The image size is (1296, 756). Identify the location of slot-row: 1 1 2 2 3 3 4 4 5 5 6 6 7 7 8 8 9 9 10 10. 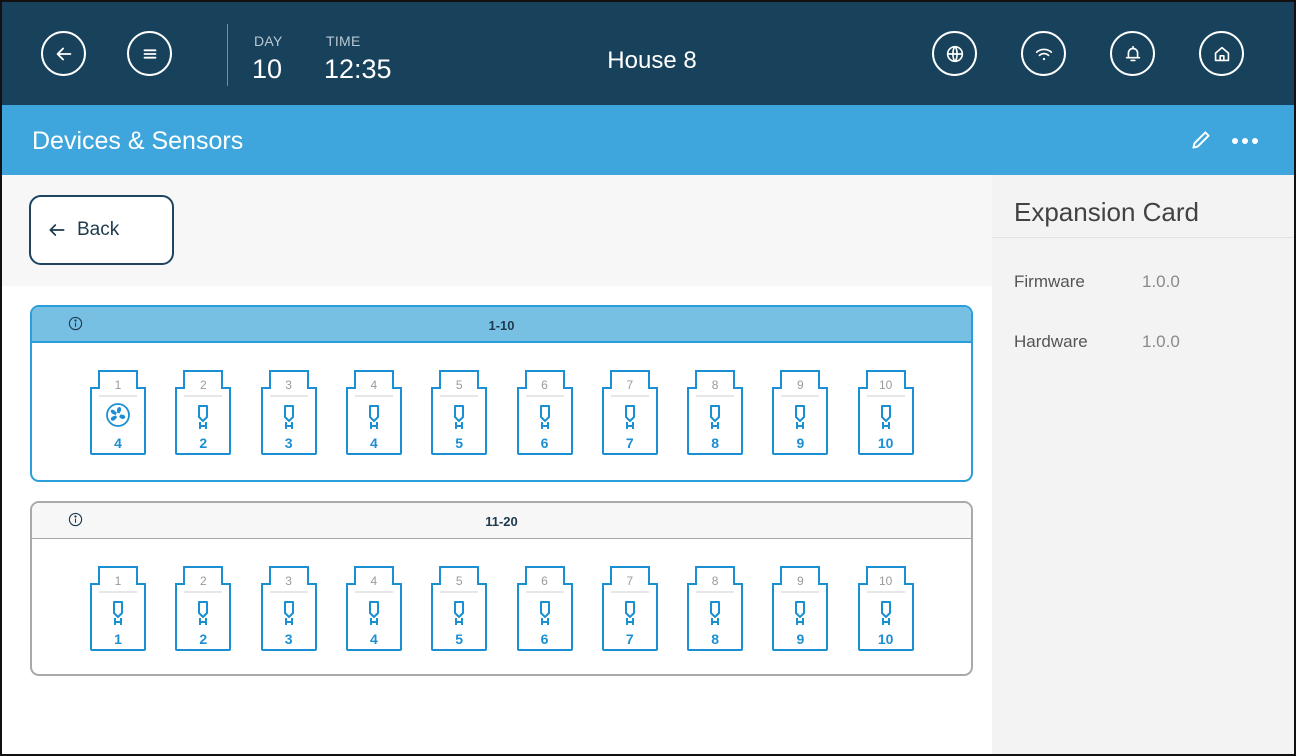
(501, 606).